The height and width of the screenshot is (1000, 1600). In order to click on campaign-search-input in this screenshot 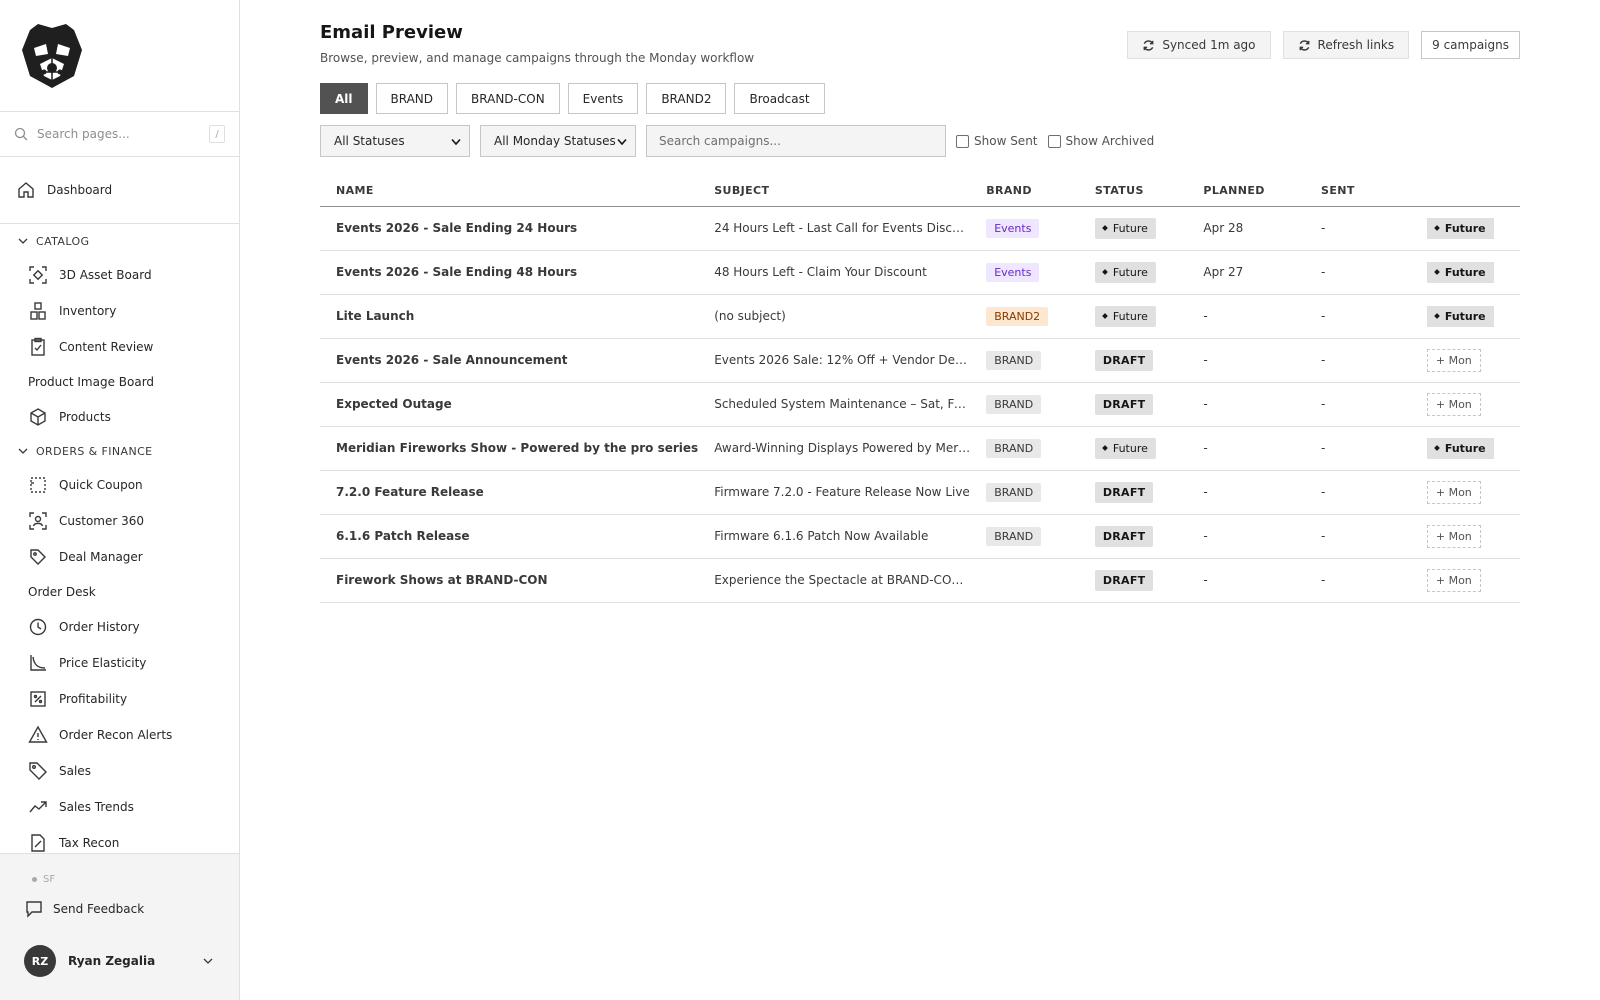, I will do `click(796, 141)`.